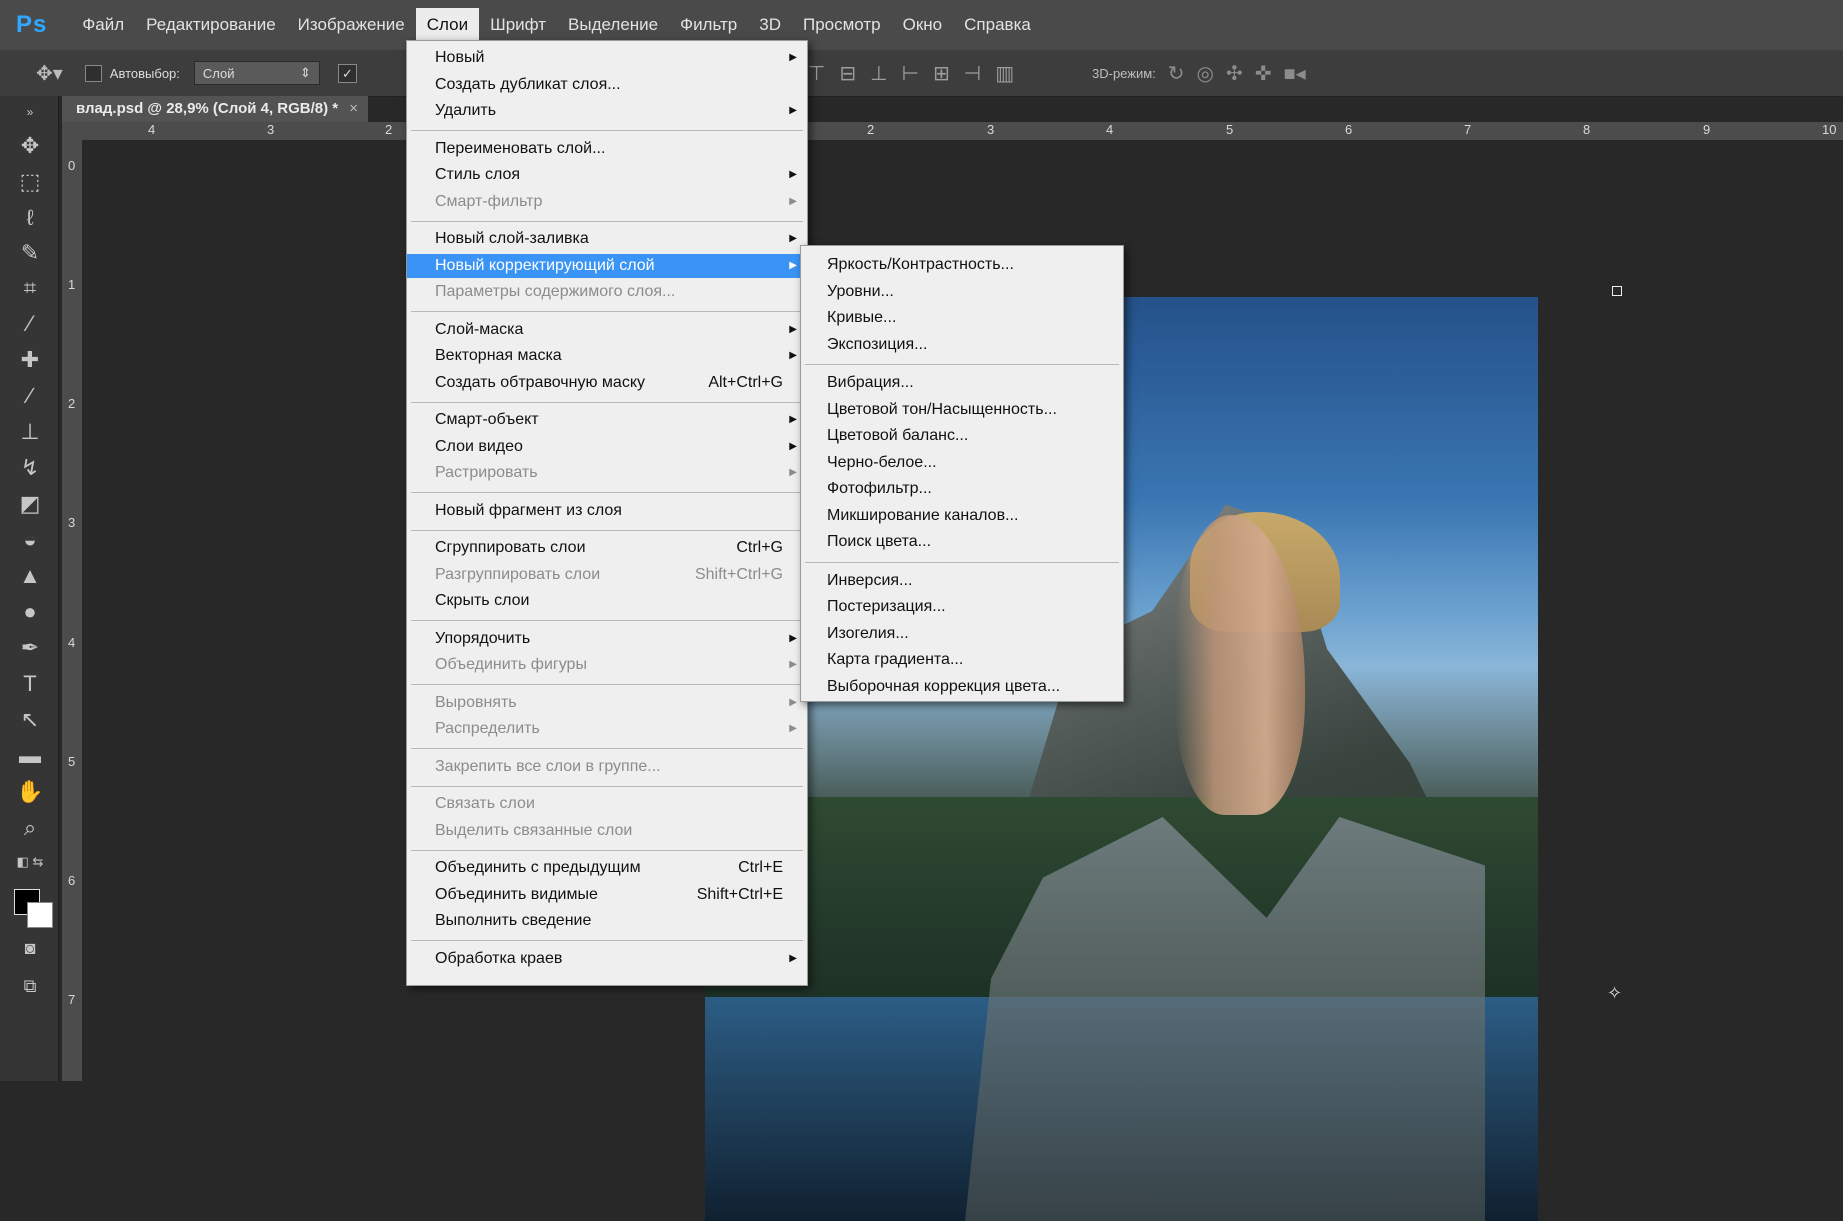  Describe the element at coordinates (607, 420) in the screenshot. I see `menu-item: Смарт-объект ▶` at that location.